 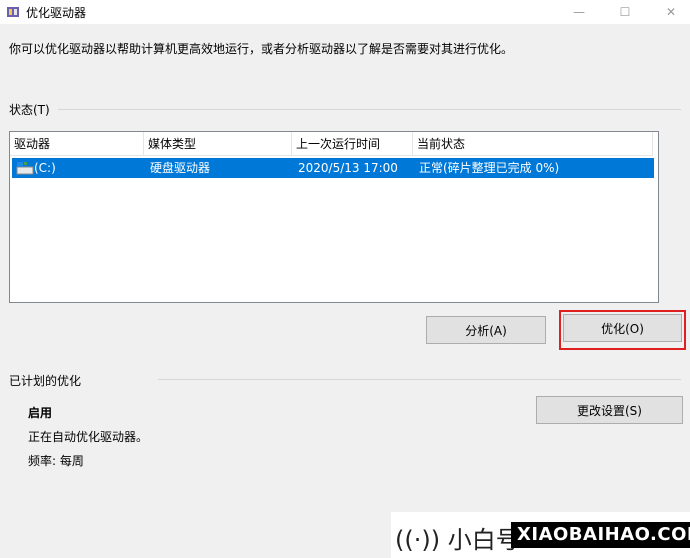 I want to click on maximize-icon: ☐, so click(x=625, y=12).